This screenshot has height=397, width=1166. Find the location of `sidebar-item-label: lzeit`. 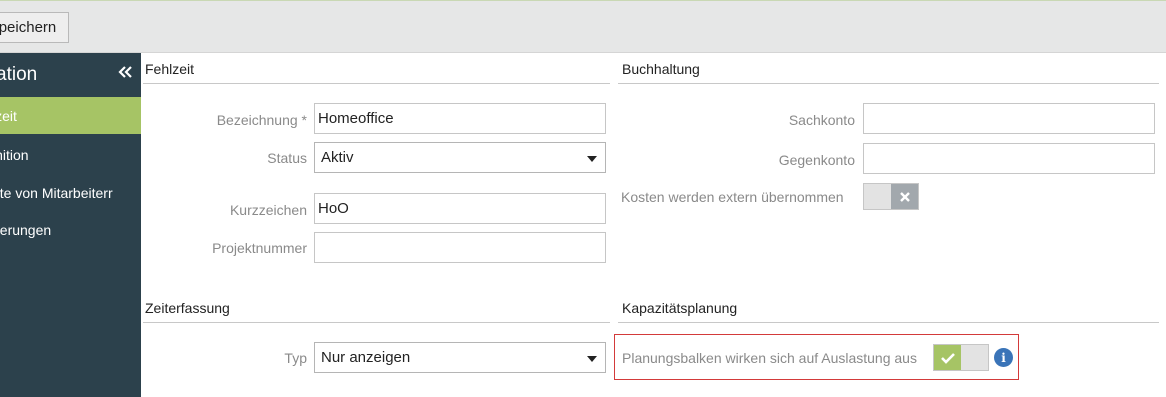

sidebar-item-label: lzeit is located at coordinates (8, 115).